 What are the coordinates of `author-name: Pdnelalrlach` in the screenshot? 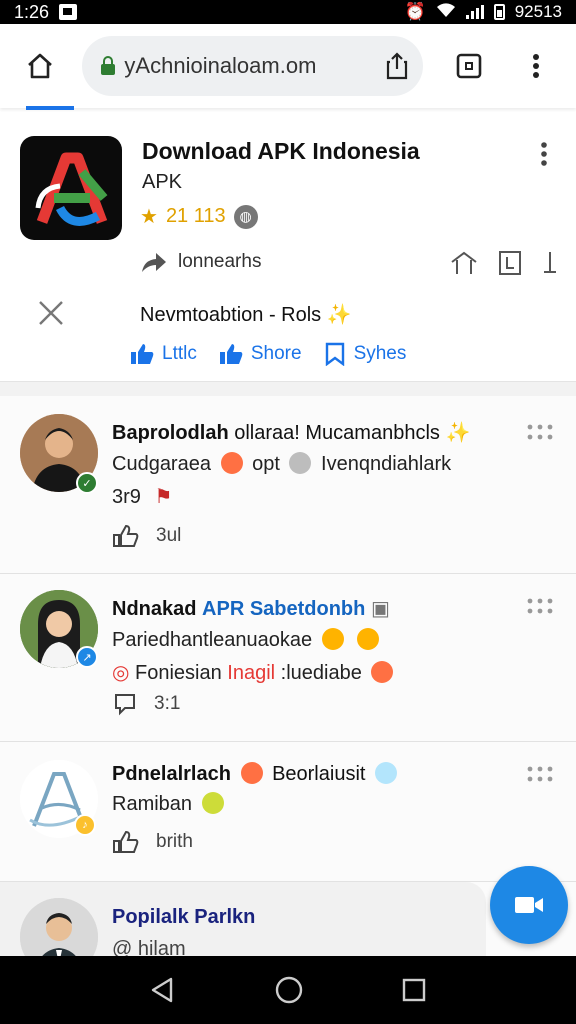 It's located at (171, 774).